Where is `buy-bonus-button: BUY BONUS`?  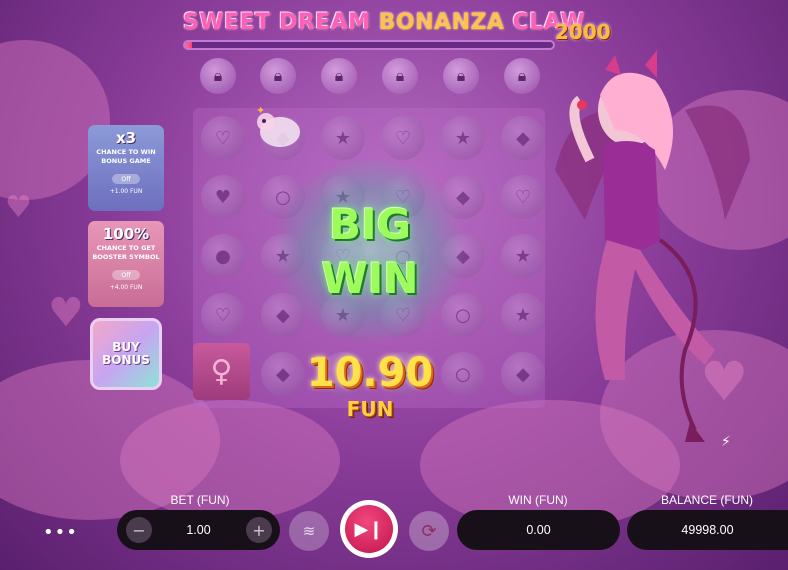
buy-bonus-button: BUY BONUS is located at coordinates (126, 354).